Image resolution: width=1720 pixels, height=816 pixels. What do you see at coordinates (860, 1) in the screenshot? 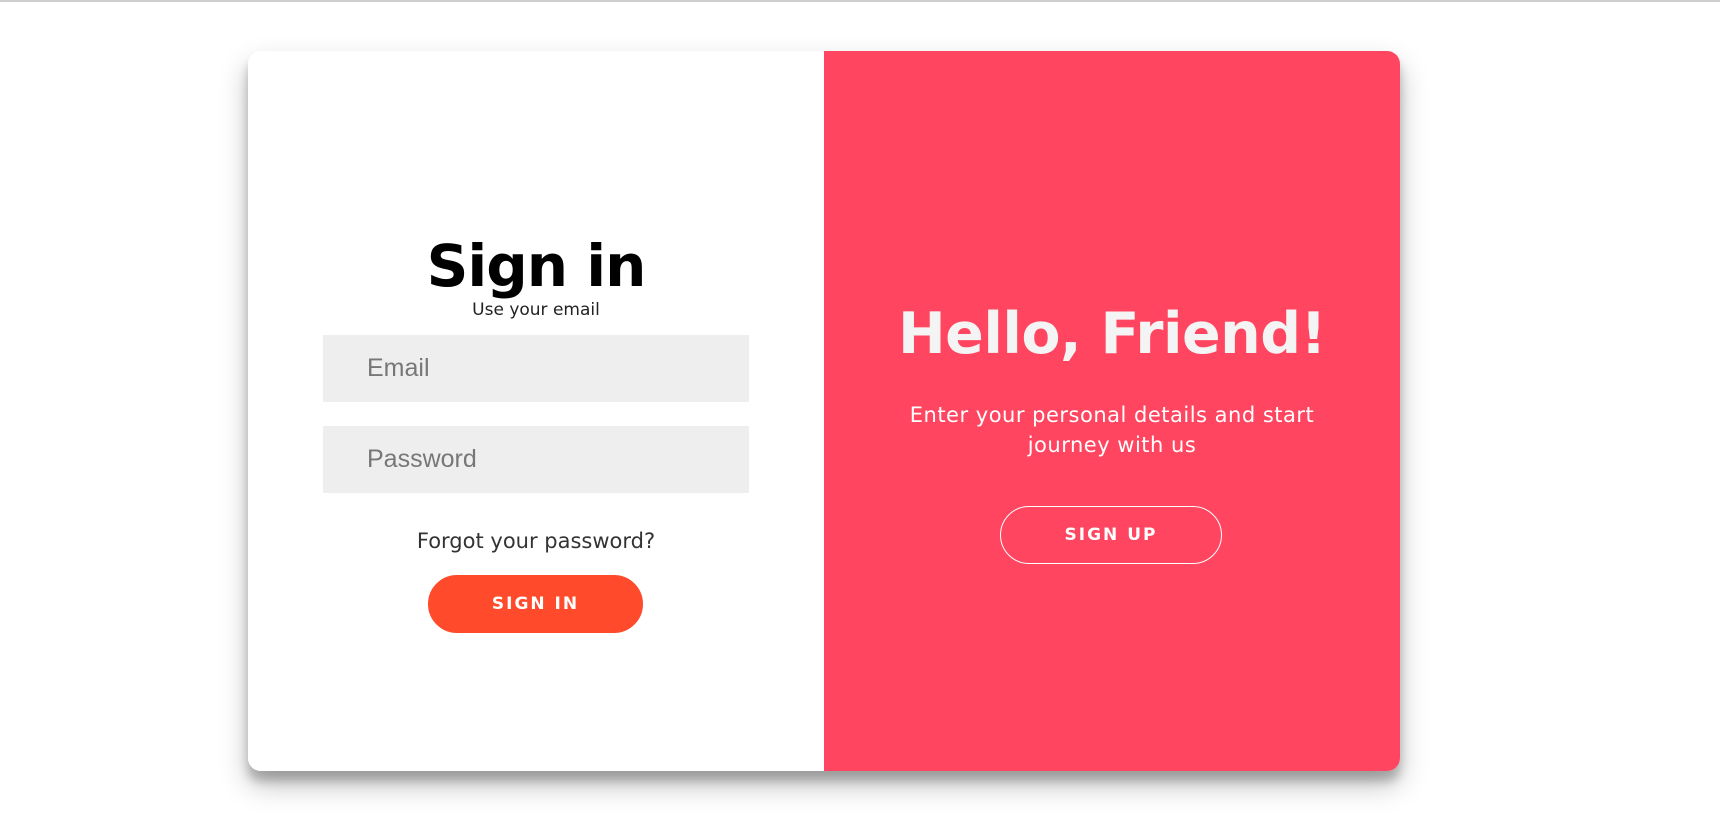
I see `top-border` at bounding box center [860, 1].